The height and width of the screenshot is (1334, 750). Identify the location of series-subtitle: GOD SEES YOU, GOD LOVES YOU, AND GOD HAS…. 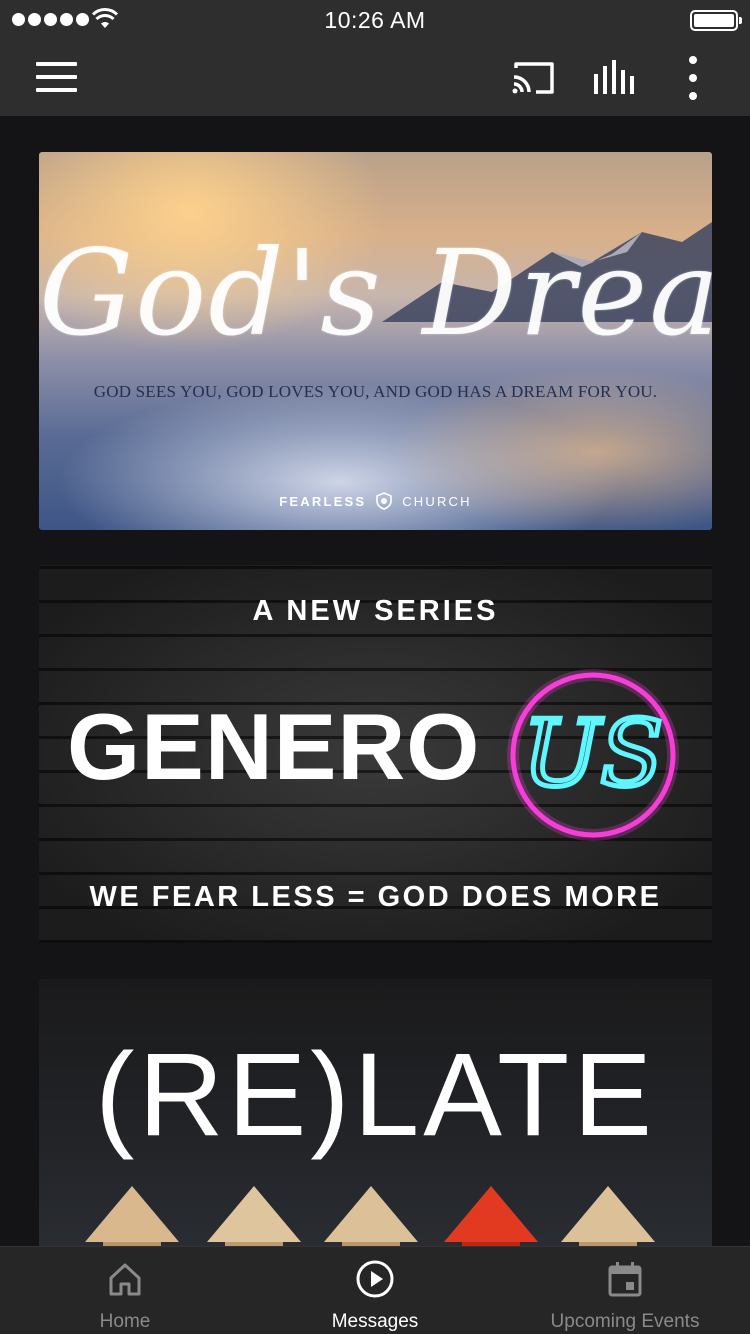
(375, 391).